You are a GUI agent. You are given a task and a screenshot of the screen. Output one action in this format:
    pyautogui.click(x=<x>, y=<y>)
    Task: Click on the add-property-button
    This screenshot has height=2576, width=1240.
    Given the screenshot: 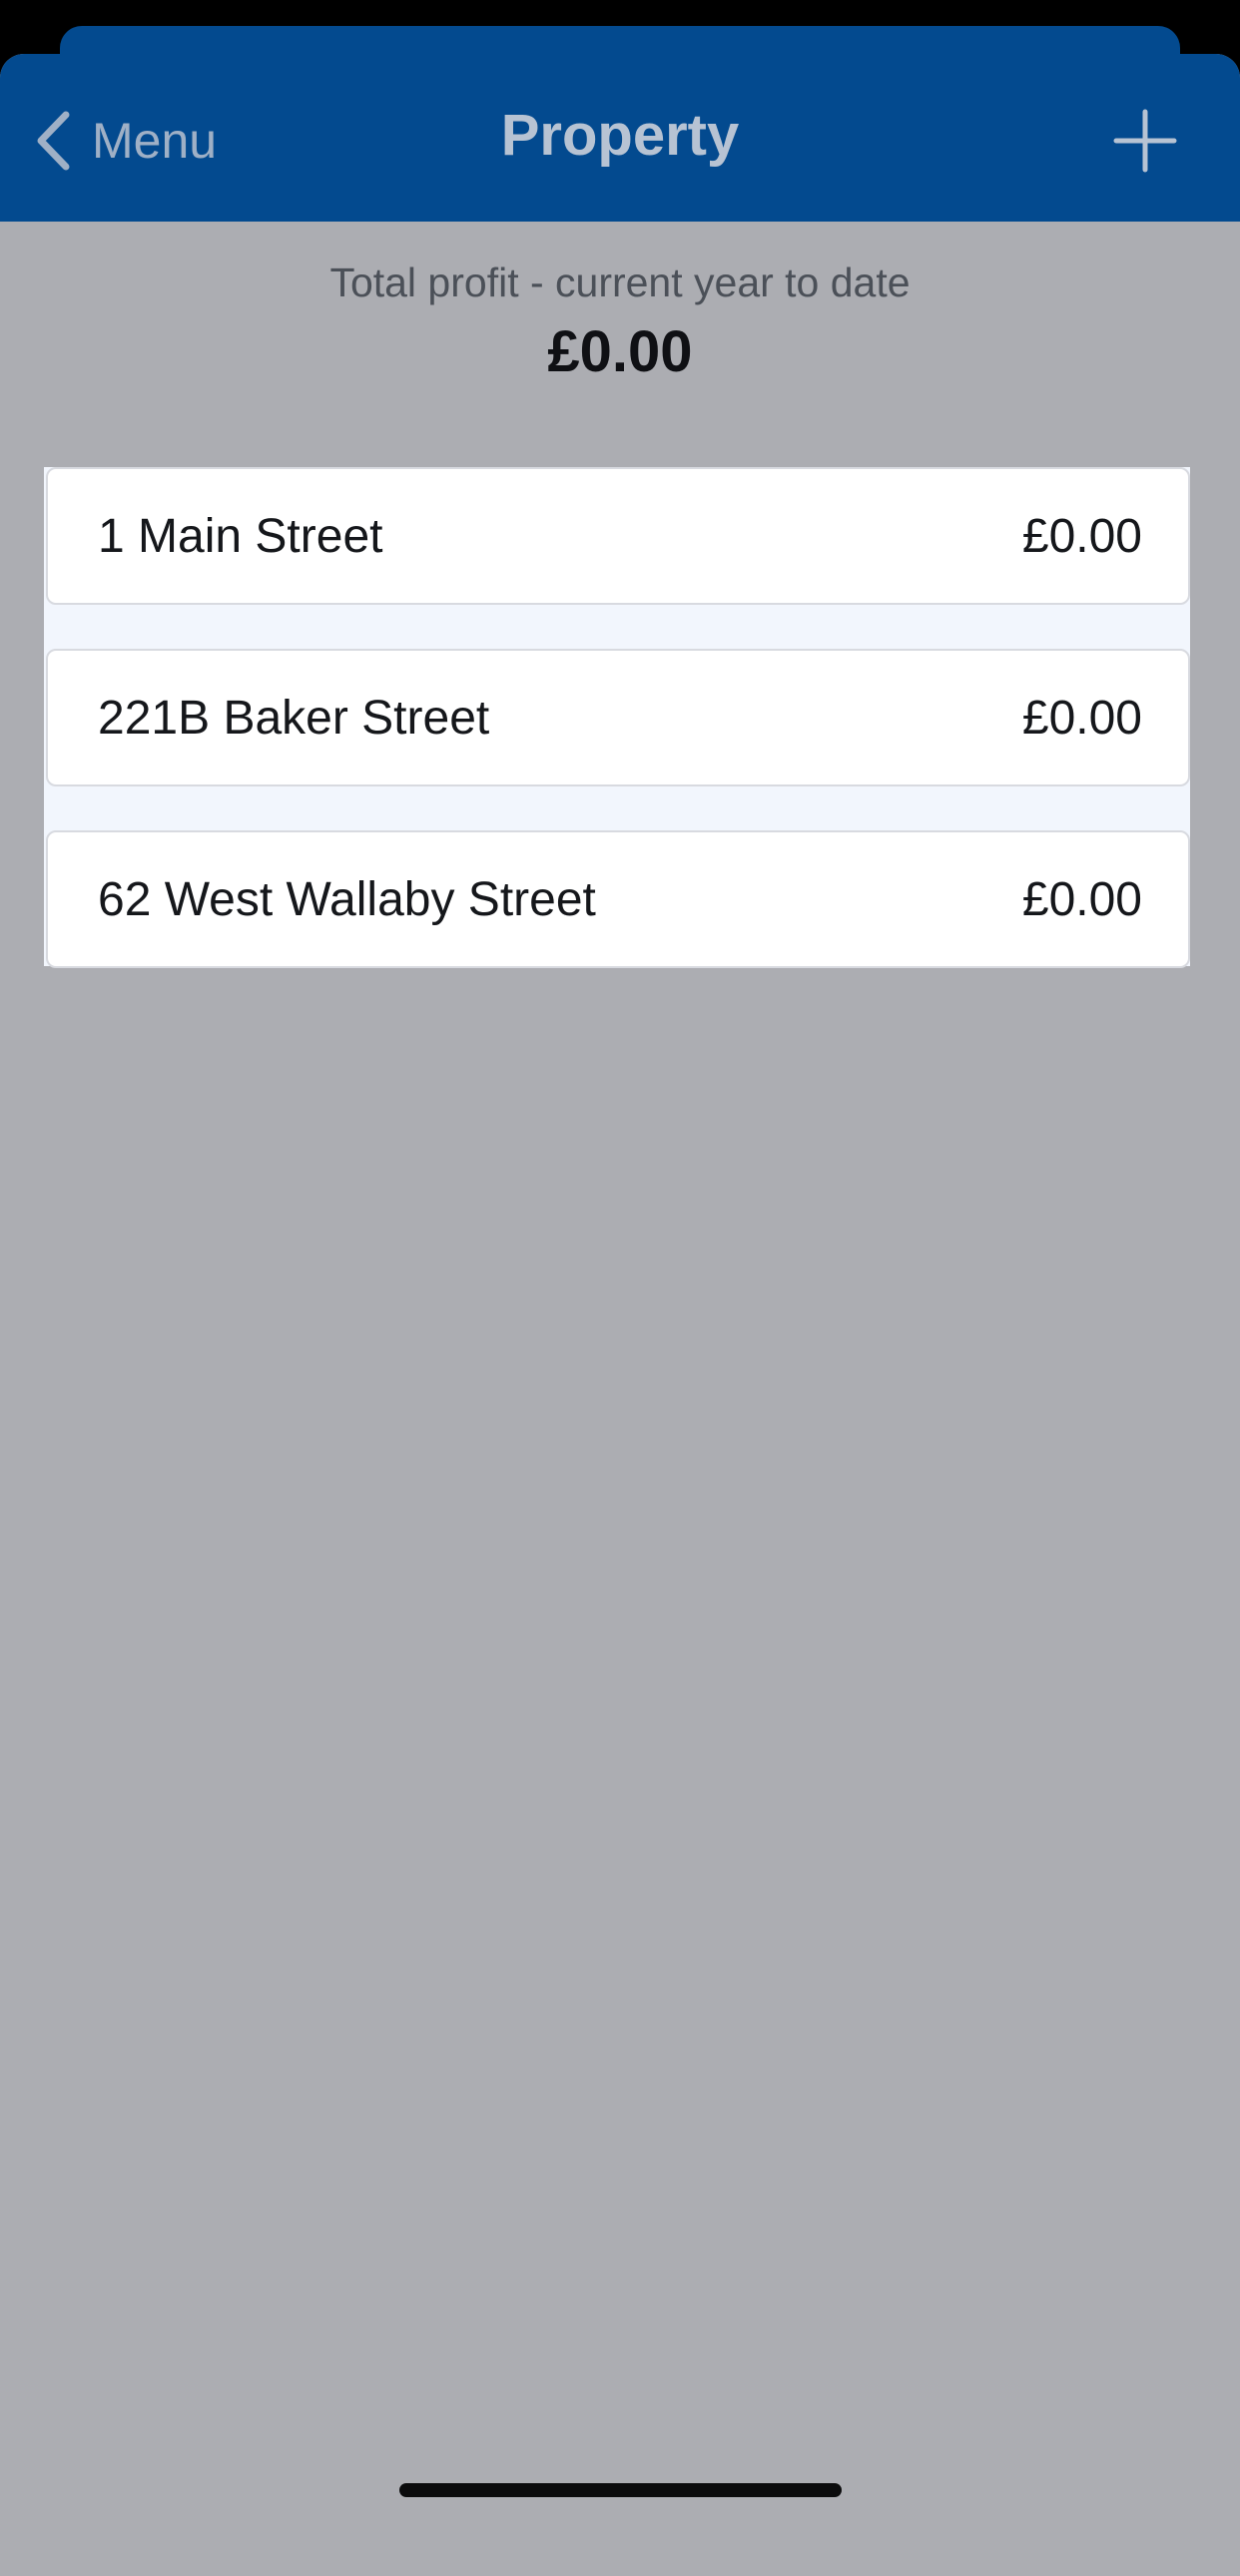 What is the action you would take?
    pyautogui.click(x=1145, y=141)
    